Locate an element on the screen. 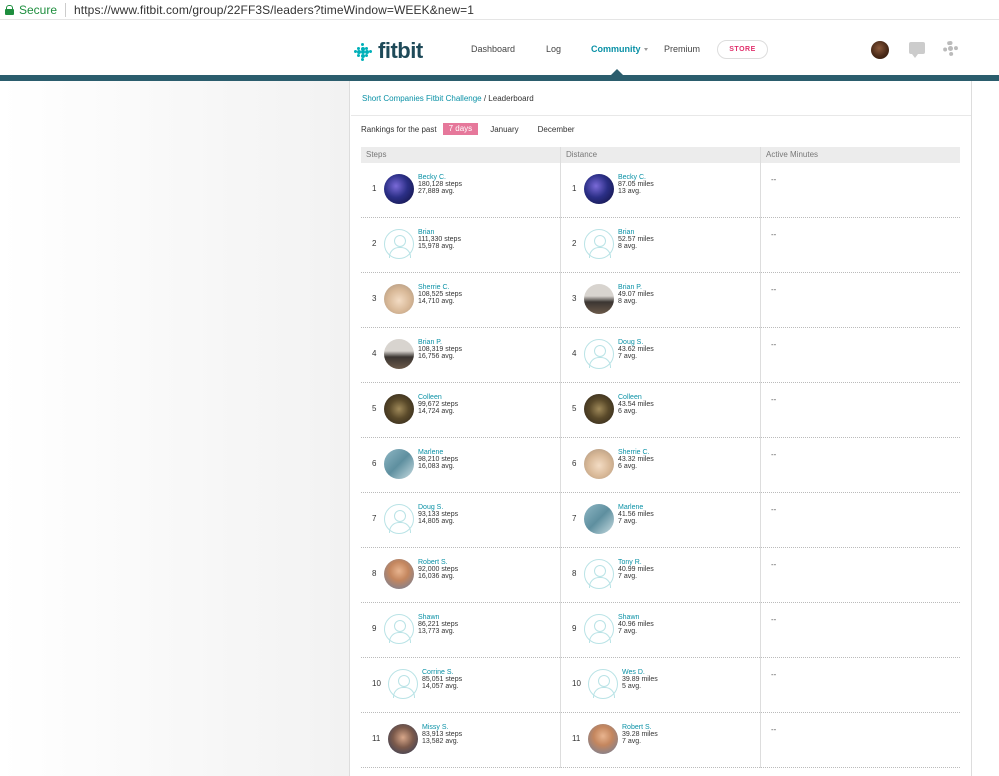 Image resolution: width=999 pixels, height=776 pixels. distance-cell: 8 Tony R. 40.99 miles 7 avg. is located at coordinates (661, 575).